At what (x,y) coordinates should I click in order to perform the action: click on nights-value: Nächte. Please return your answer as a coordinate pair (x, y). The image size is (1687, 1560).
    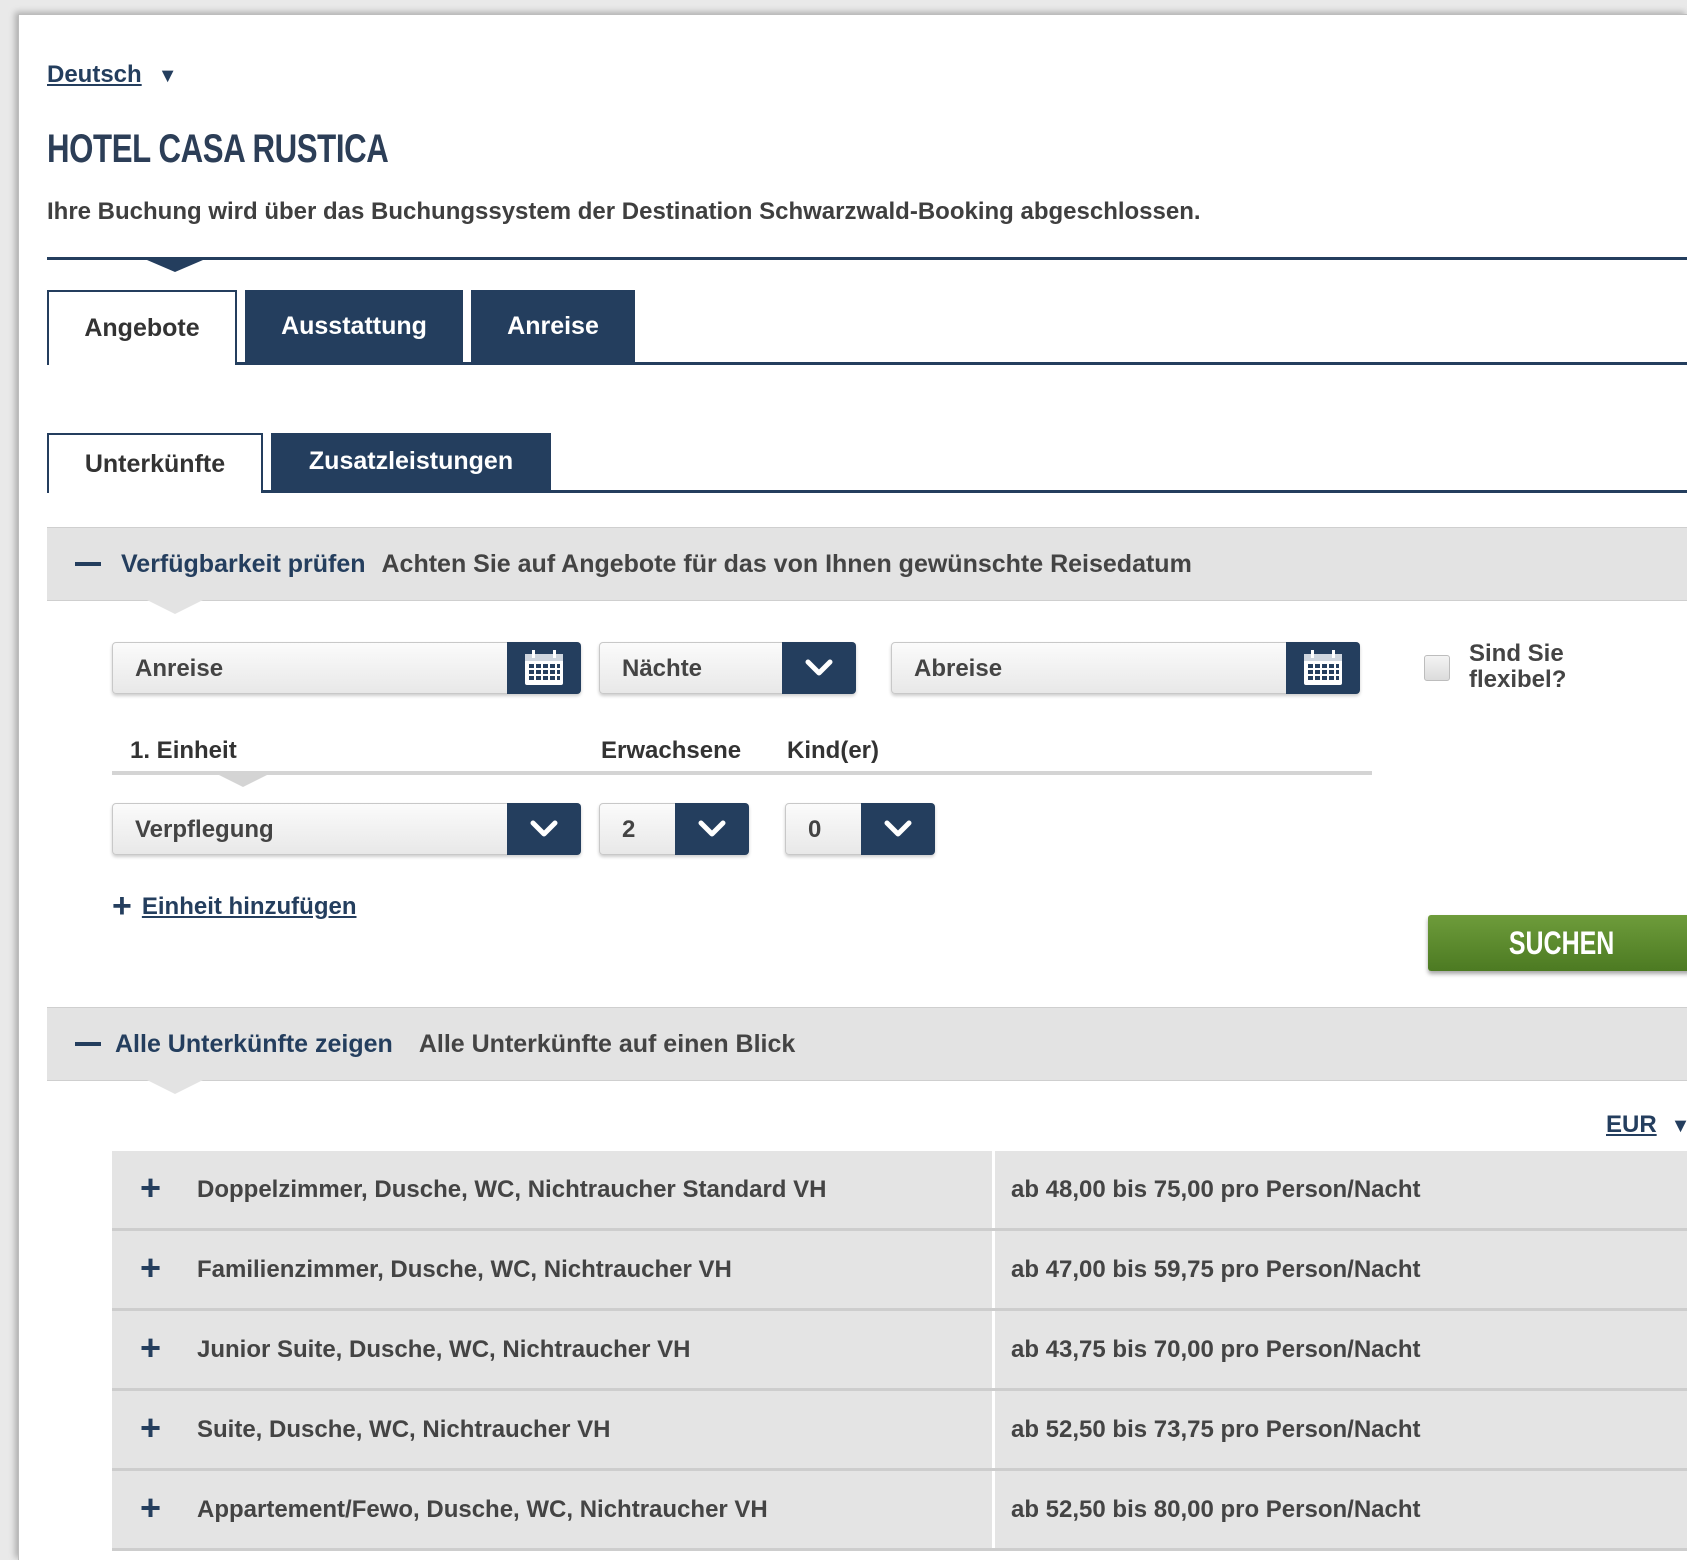
    Looking at the image, I should click on (662, 668).